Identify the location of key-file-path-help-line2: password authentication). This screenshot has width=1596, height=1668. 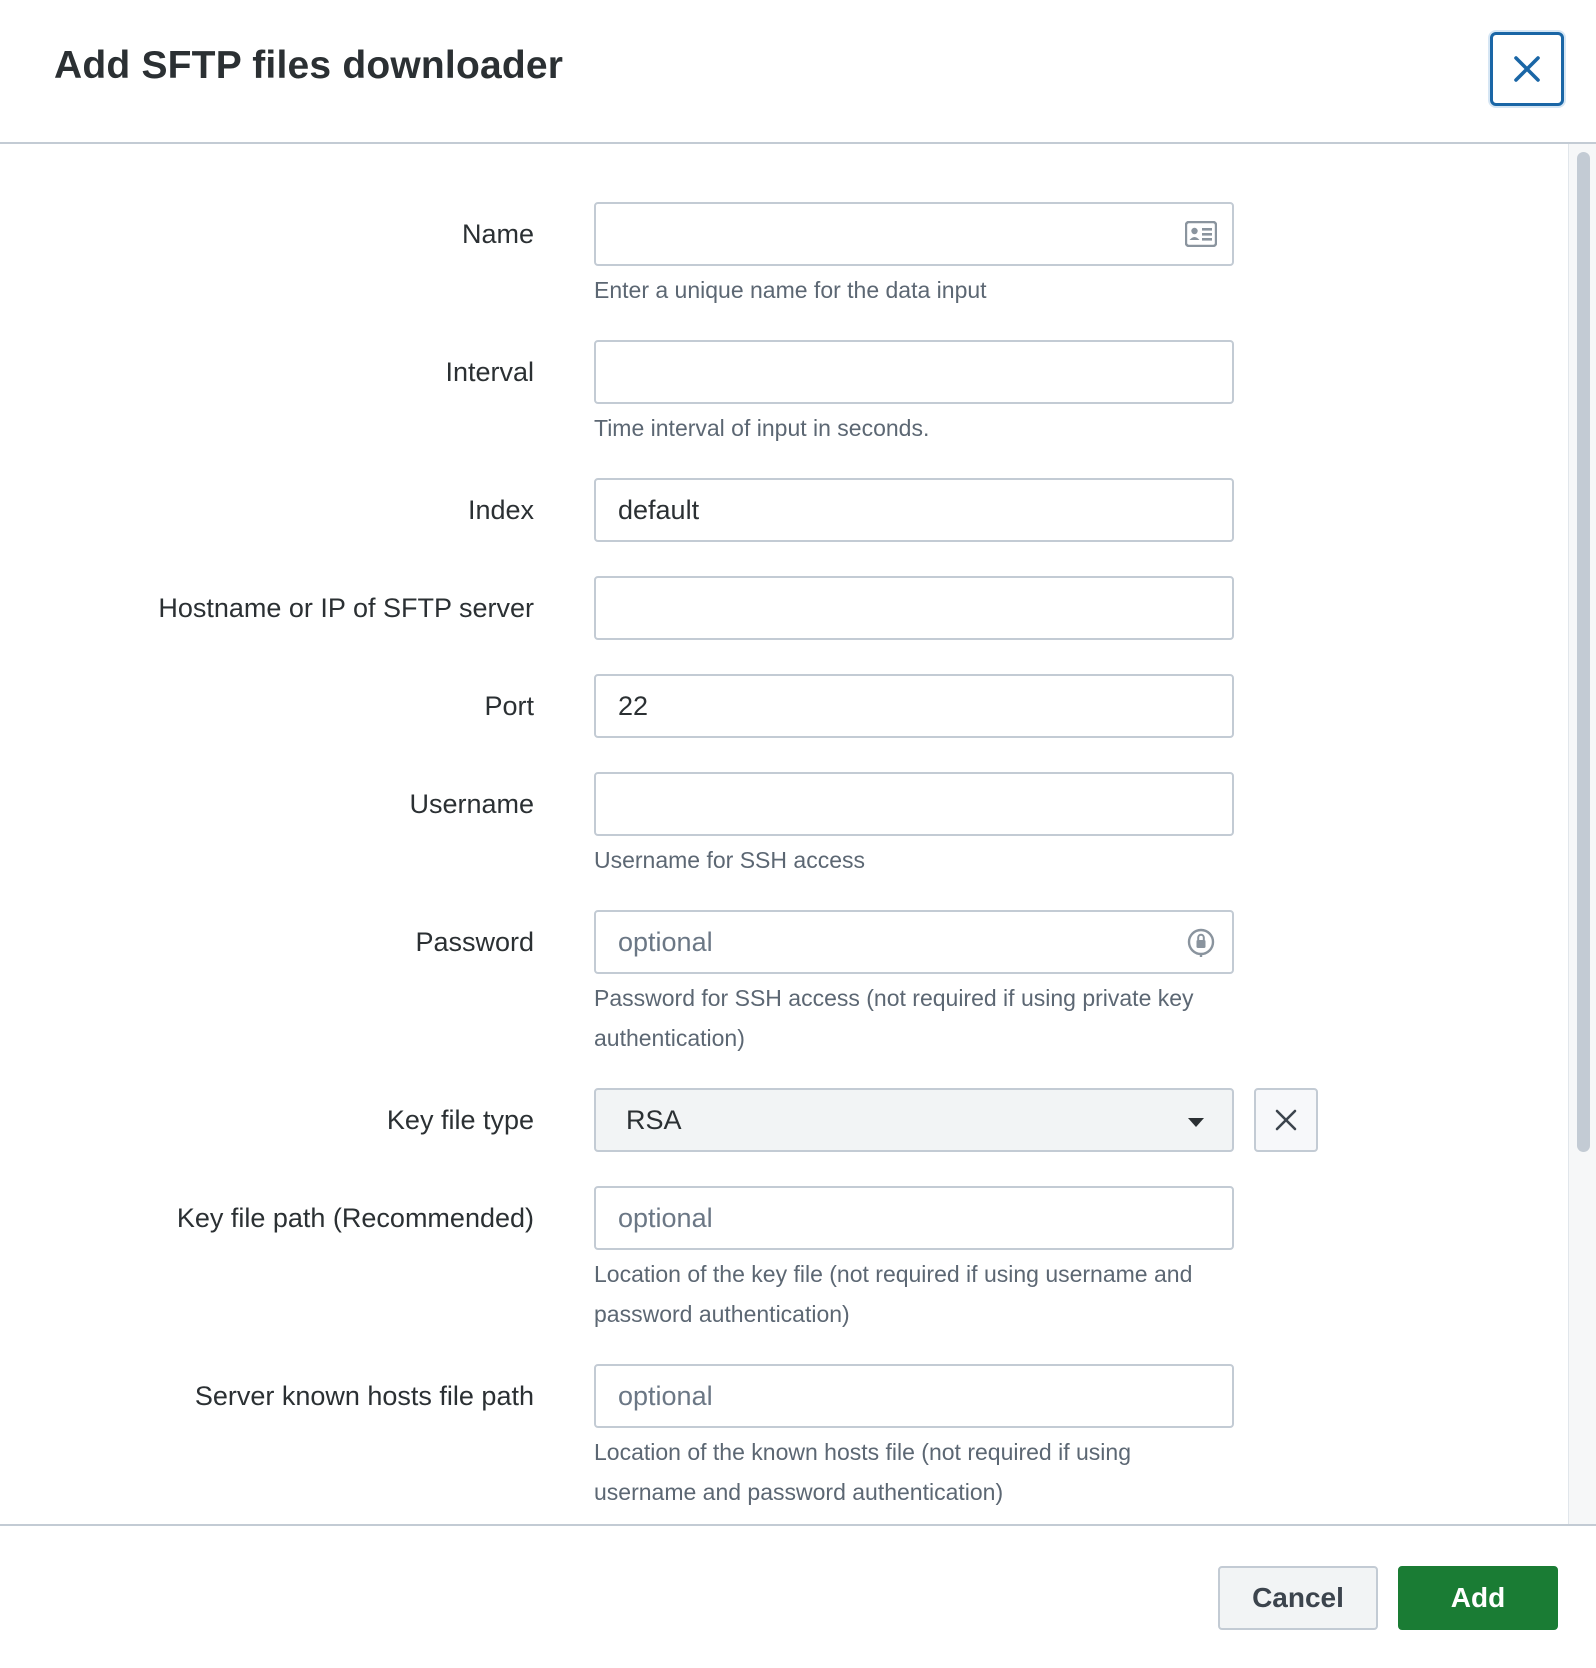
(722, 1314).